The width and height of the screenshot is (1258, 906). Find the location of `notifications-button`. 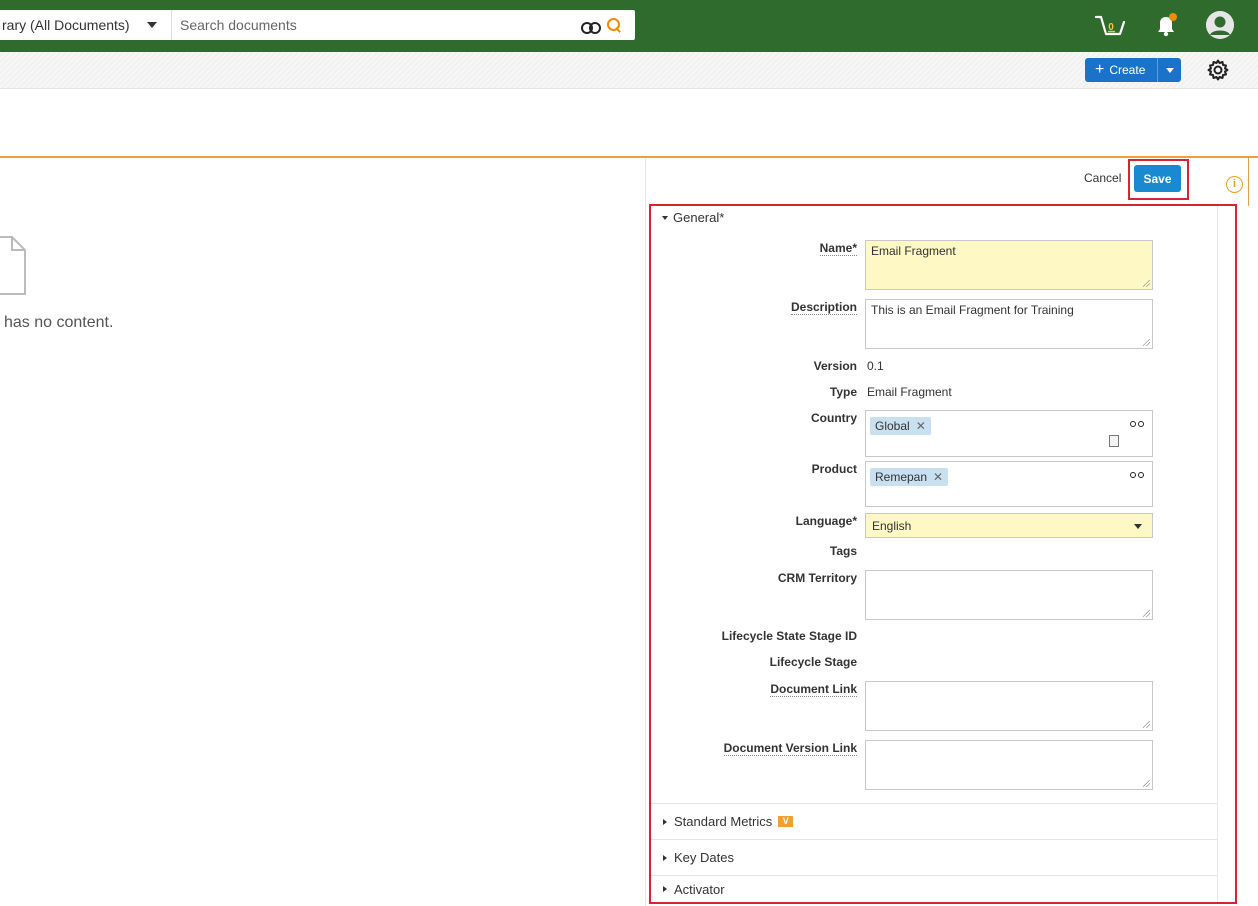

notifications-button is located at coordinates (1166, 25).